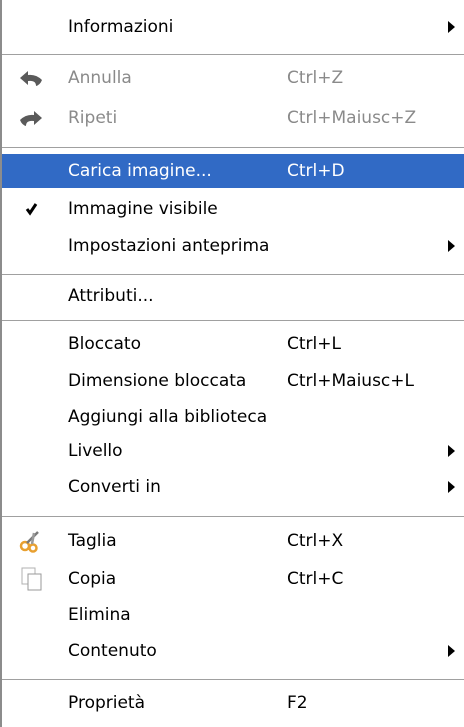  Describe the element at coordinates (104, 344) in the screenshot. I see `menu-item-label: Bloccato` at that location.